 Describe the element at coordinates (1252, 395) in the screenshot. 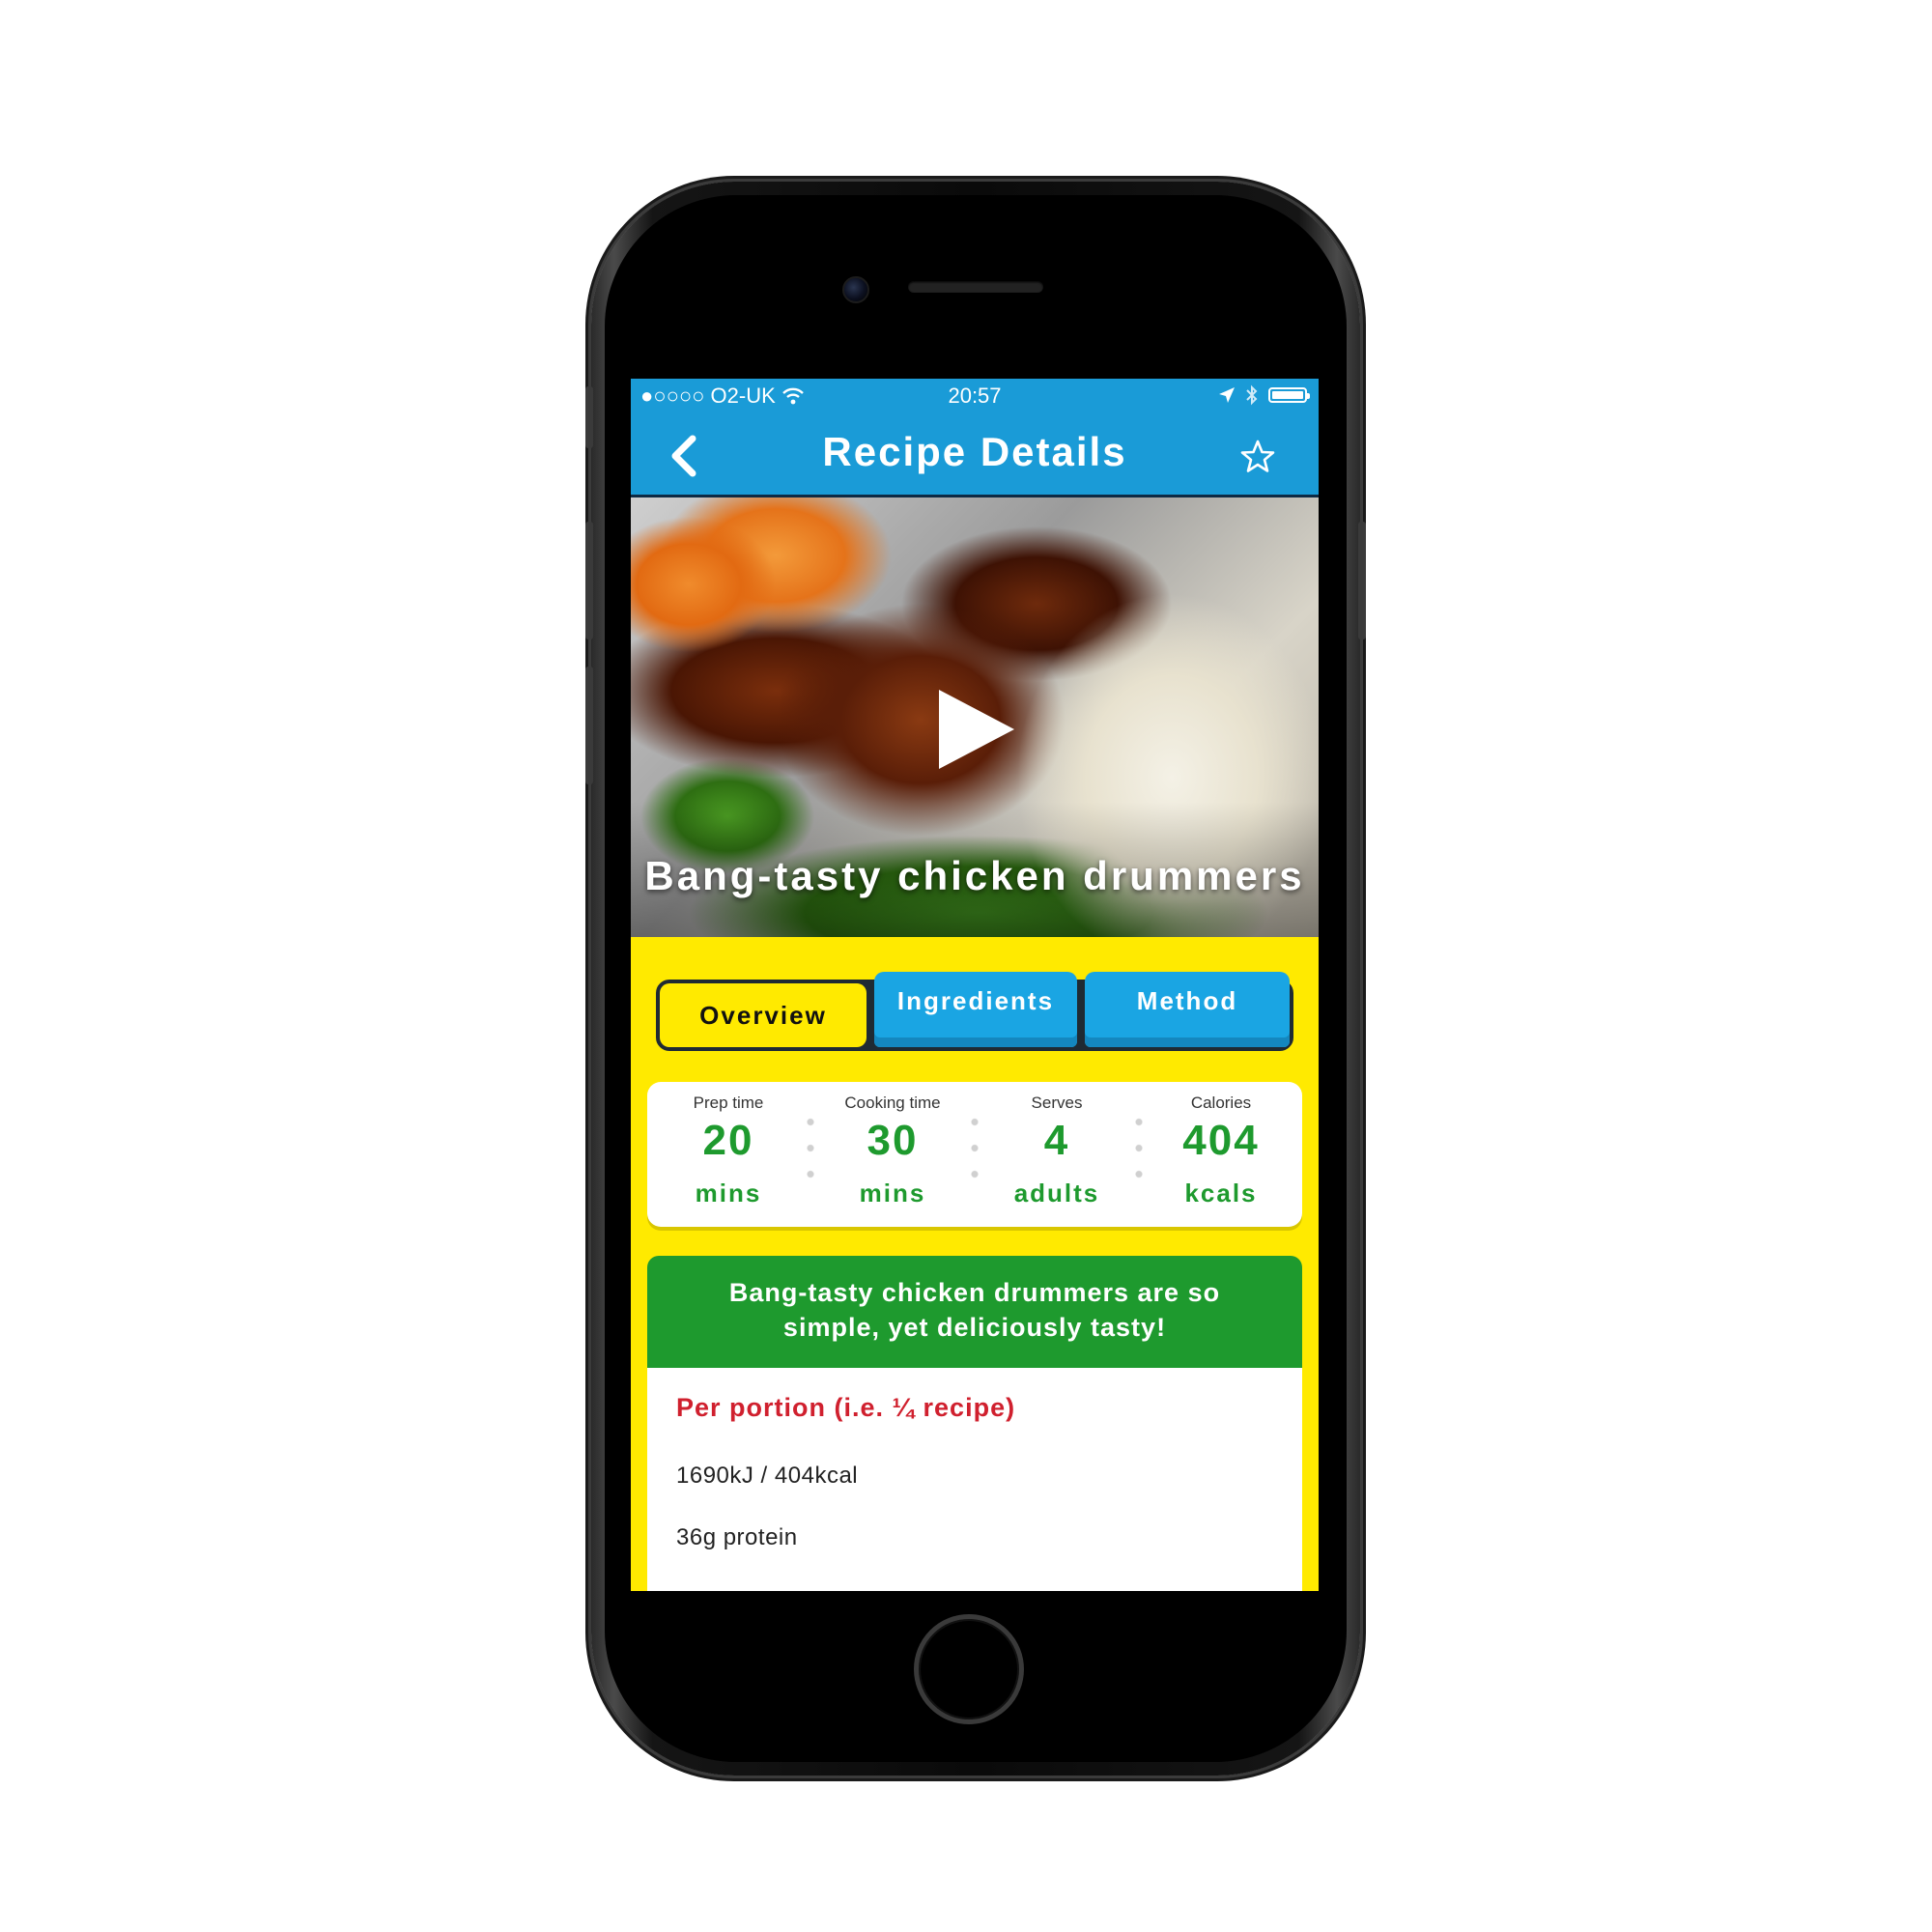

I see `bluetooth-icon` at that location.